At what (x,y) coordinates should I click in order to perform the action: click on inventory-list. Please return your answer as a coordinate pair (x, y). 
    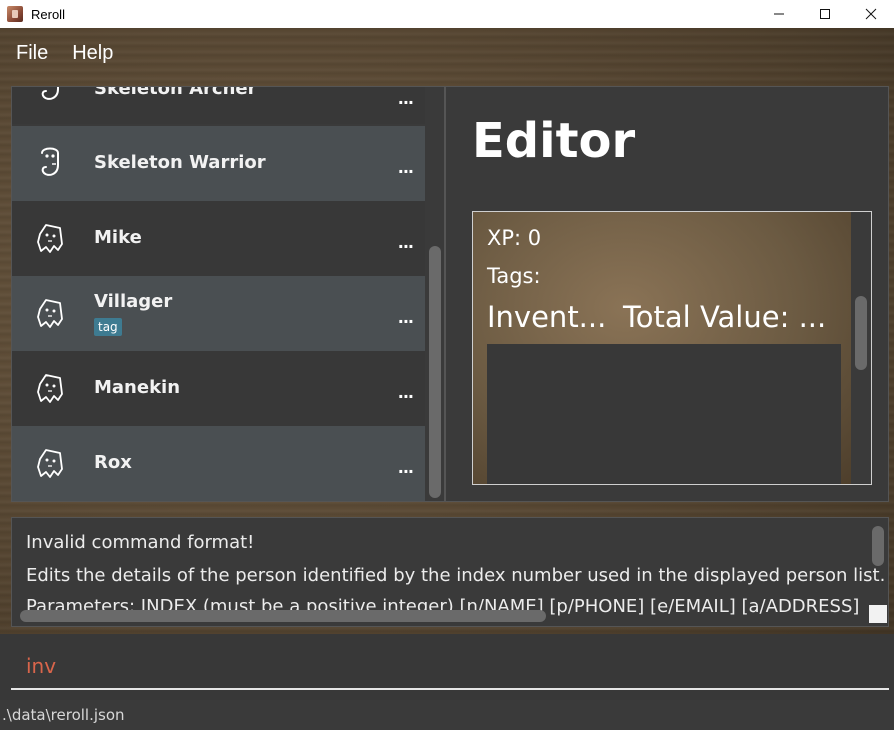
    Looking at the image, I should click on (664, 414).